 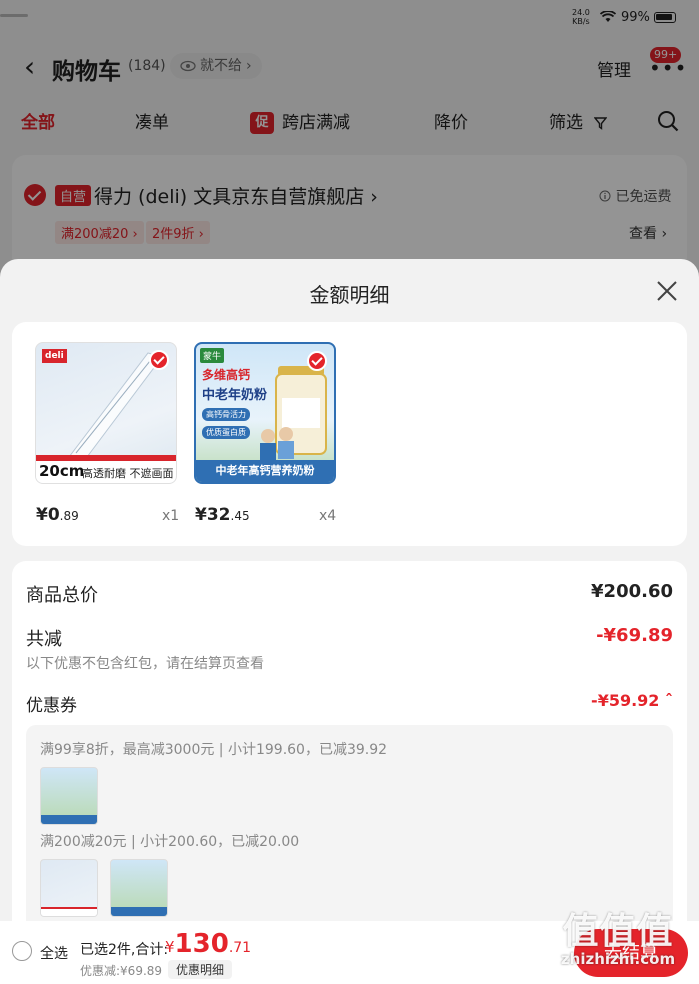 I want to click on checkout-button: 去结算, so click(x=631, y=953).